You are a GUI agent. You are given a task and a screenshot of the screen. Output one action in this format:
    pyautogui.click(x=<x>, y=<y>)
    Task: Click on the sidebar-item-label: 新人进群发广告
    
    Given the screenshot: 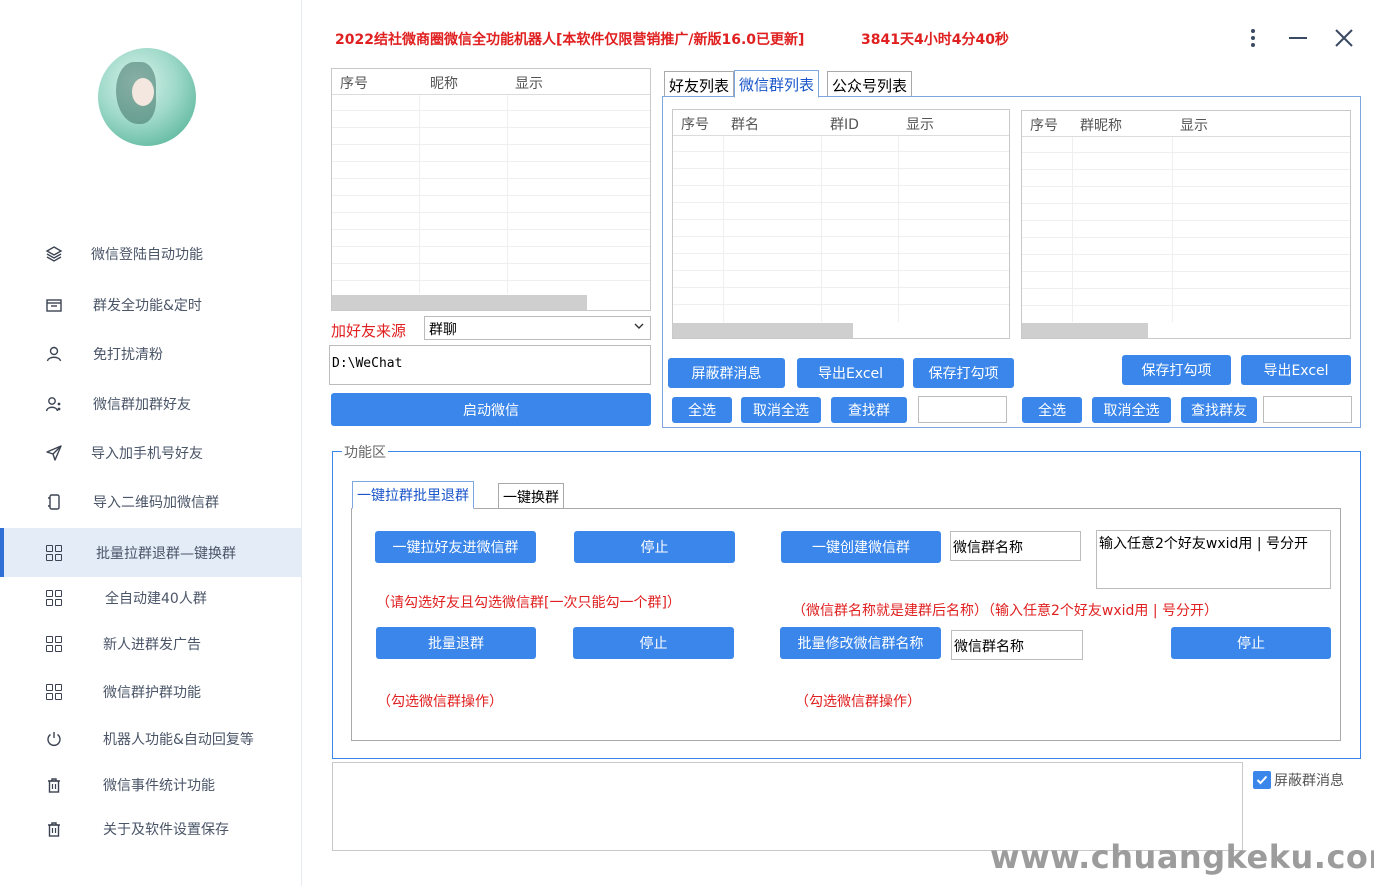 What is the action you would take?
    pyautogui.click(x=152, y=645)
    